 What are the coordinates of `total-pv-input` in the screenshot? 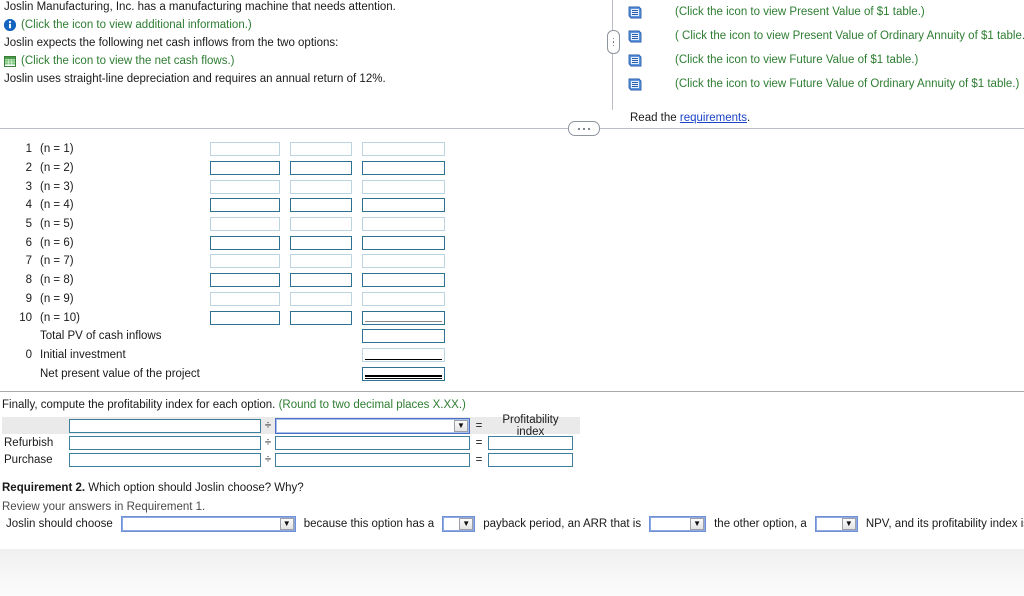 It's located at (403, 336).